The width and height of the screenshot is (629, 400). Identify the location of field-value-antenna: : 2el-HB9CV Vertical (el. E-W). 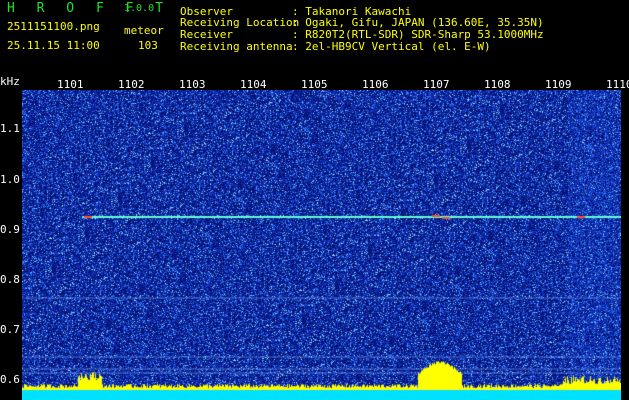
(391, 46).